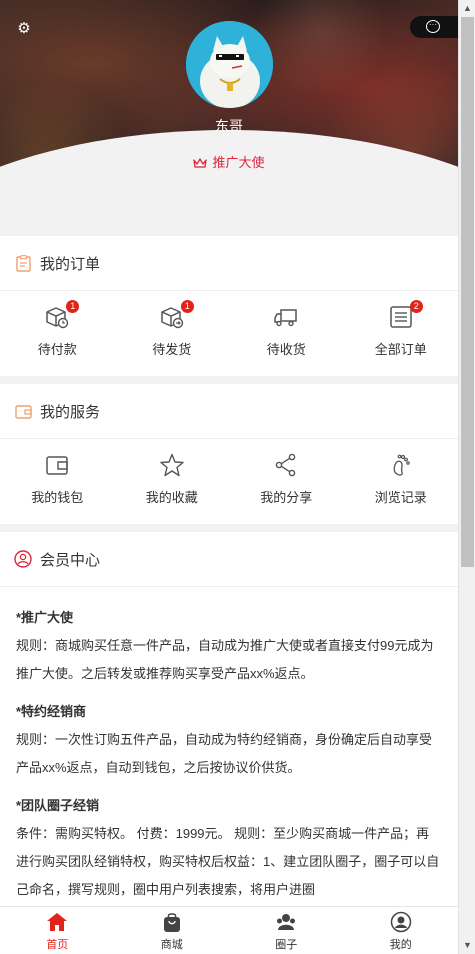  What do you see at coordinates (172, 465) in the screenshot?
I see `star-icon` at bounding box center [172, 465].